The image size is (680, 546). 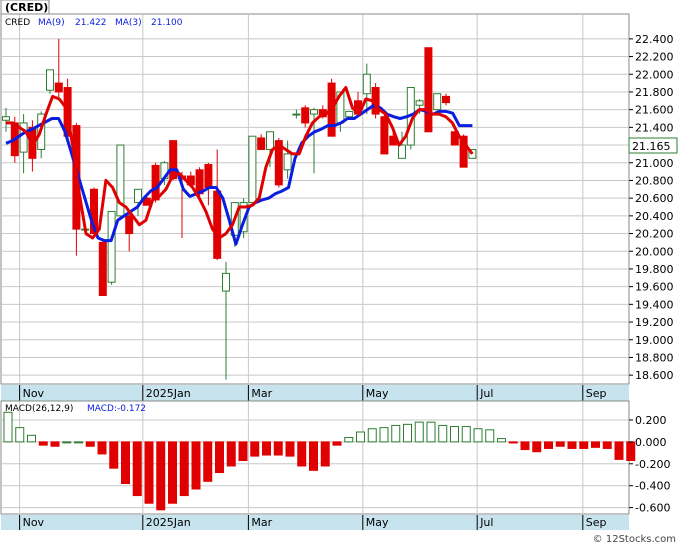 What do you see at coordinates (261, 393) in the screenshot?
I see `price-x-tick-label: Mar` at bounding box center [261, 393].